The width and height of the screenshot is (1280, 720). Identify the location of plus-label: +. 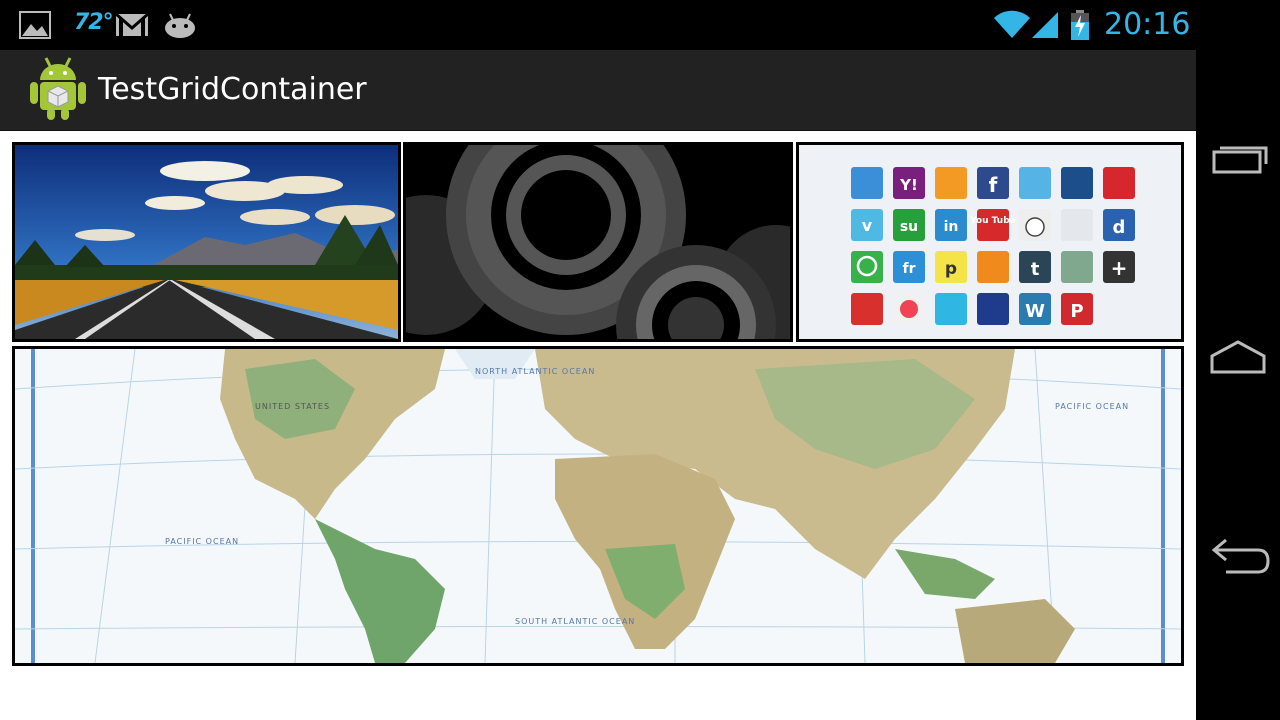
(1119, 268).